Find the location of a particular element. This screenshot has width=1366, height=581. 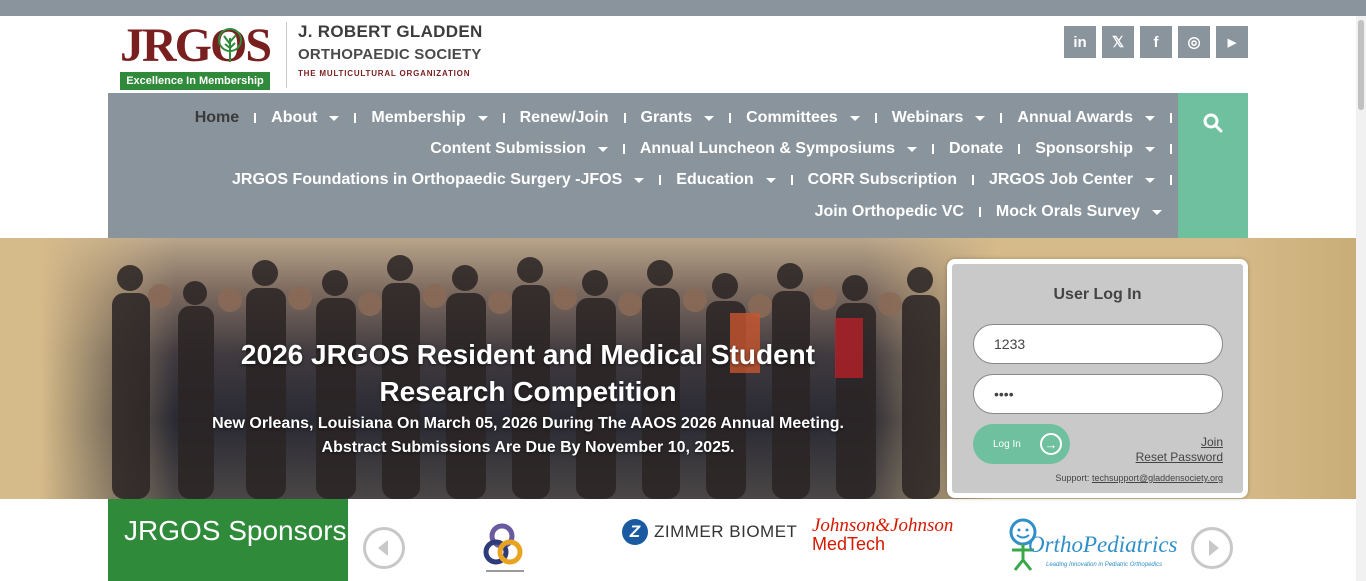

nav-join-orthopedic-vc: Join Orthopedic VC is located at coordinates (889, 212).